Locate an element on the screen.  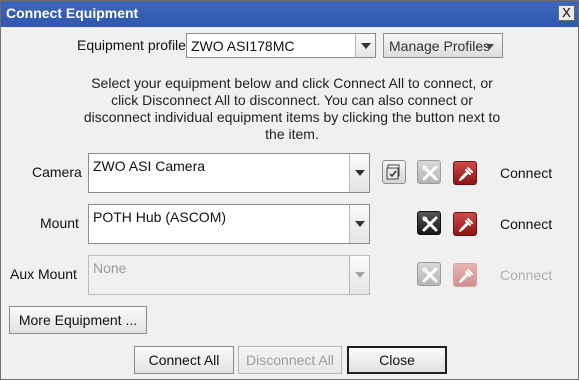
mount-value: POTH Hub (ASCOM) is located at coordinates (160, 217).